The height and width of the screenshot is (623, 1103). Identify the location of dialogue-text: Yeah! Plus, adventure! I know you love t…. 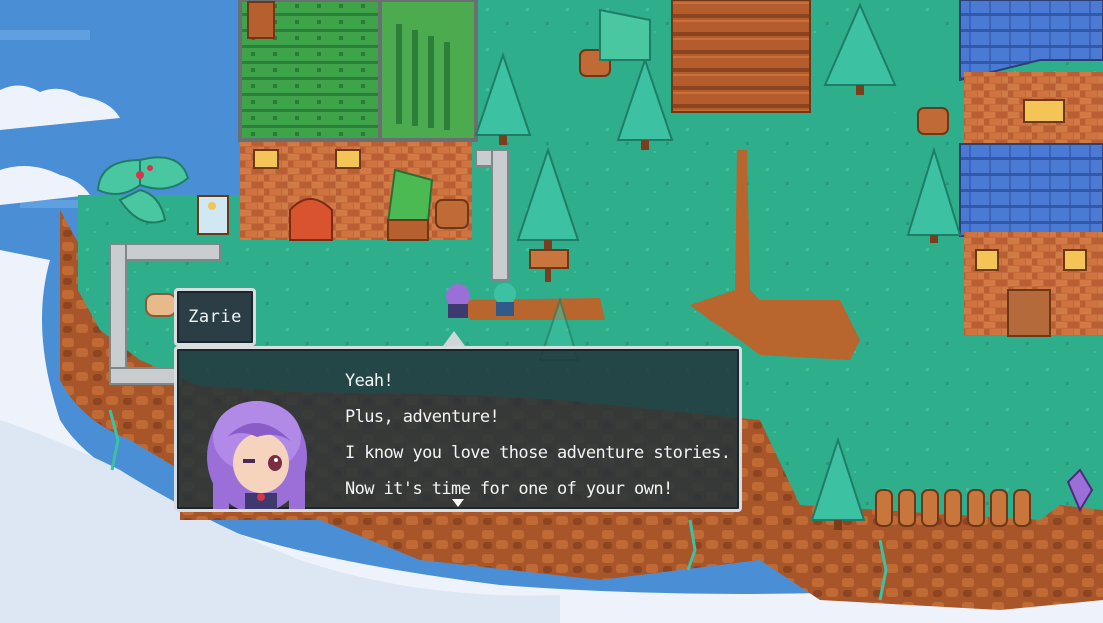
(538, 435).